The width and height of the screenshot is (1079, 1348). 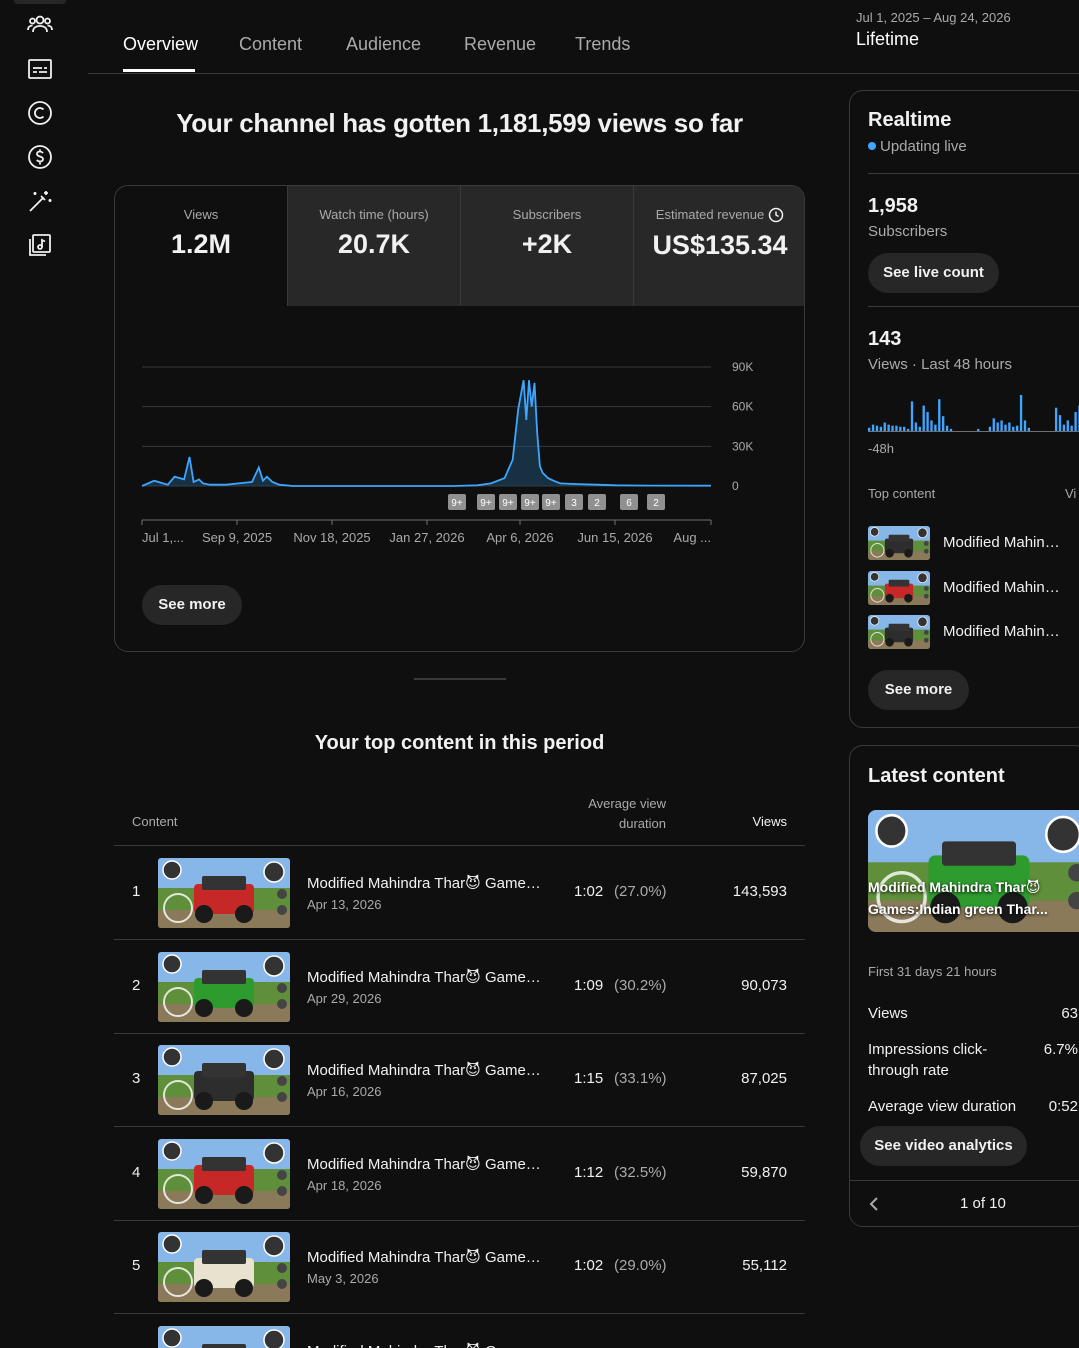 I want to click on subtitles-icon, so click(x=40, y=69).